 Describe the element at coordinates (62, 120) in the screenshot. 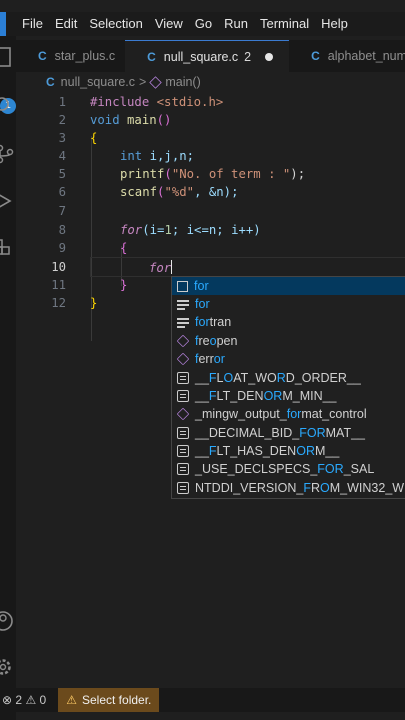

I see `line-number: 2` at that location.